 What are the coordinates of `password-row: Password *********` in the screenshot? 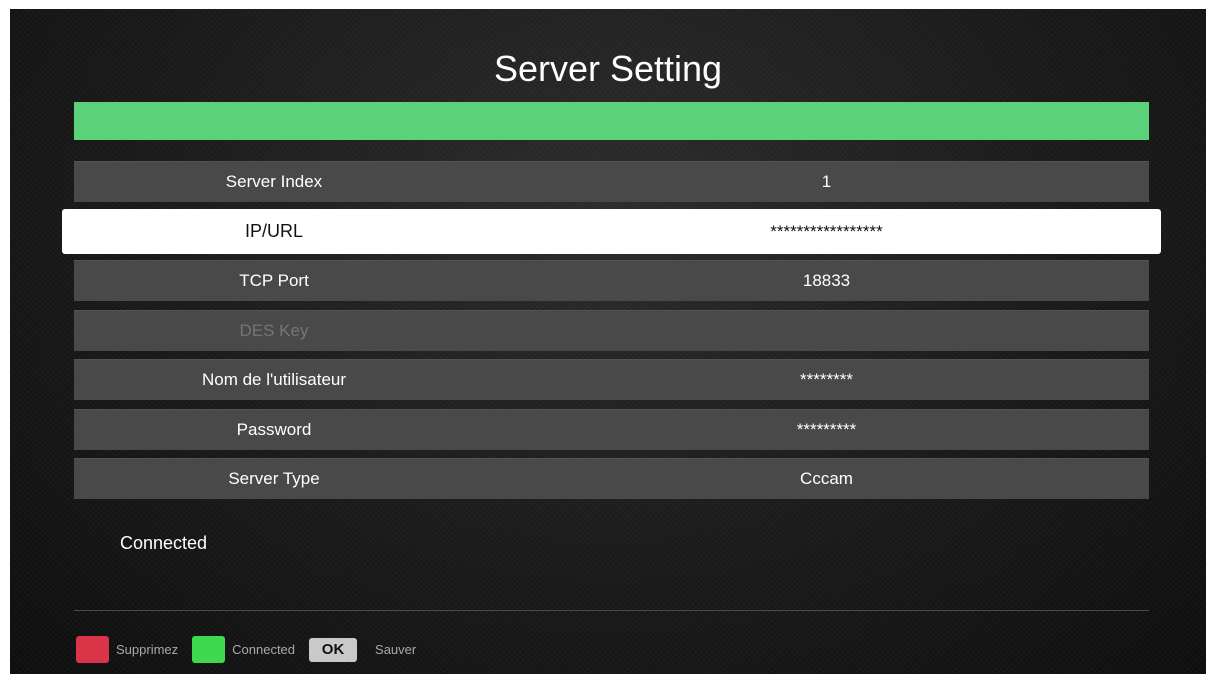 It's located at (611, 429).